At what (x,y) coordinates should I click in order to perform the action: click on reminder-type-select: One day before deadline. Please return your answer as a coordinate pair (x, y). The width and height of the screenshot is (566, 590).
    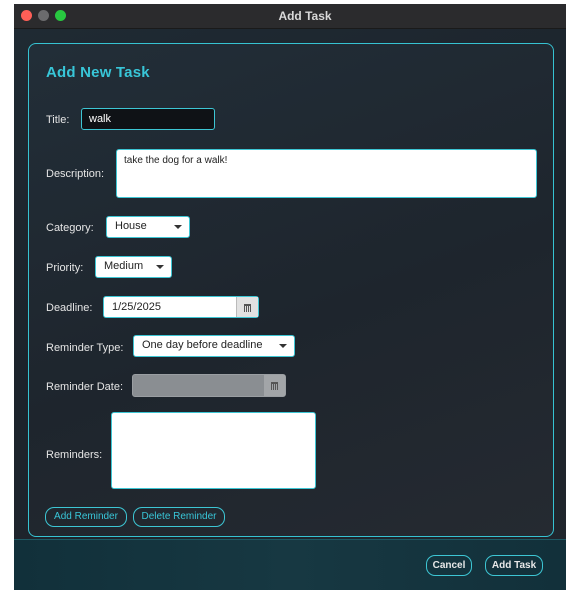
    Looking at the image, I should click on (214, 346).